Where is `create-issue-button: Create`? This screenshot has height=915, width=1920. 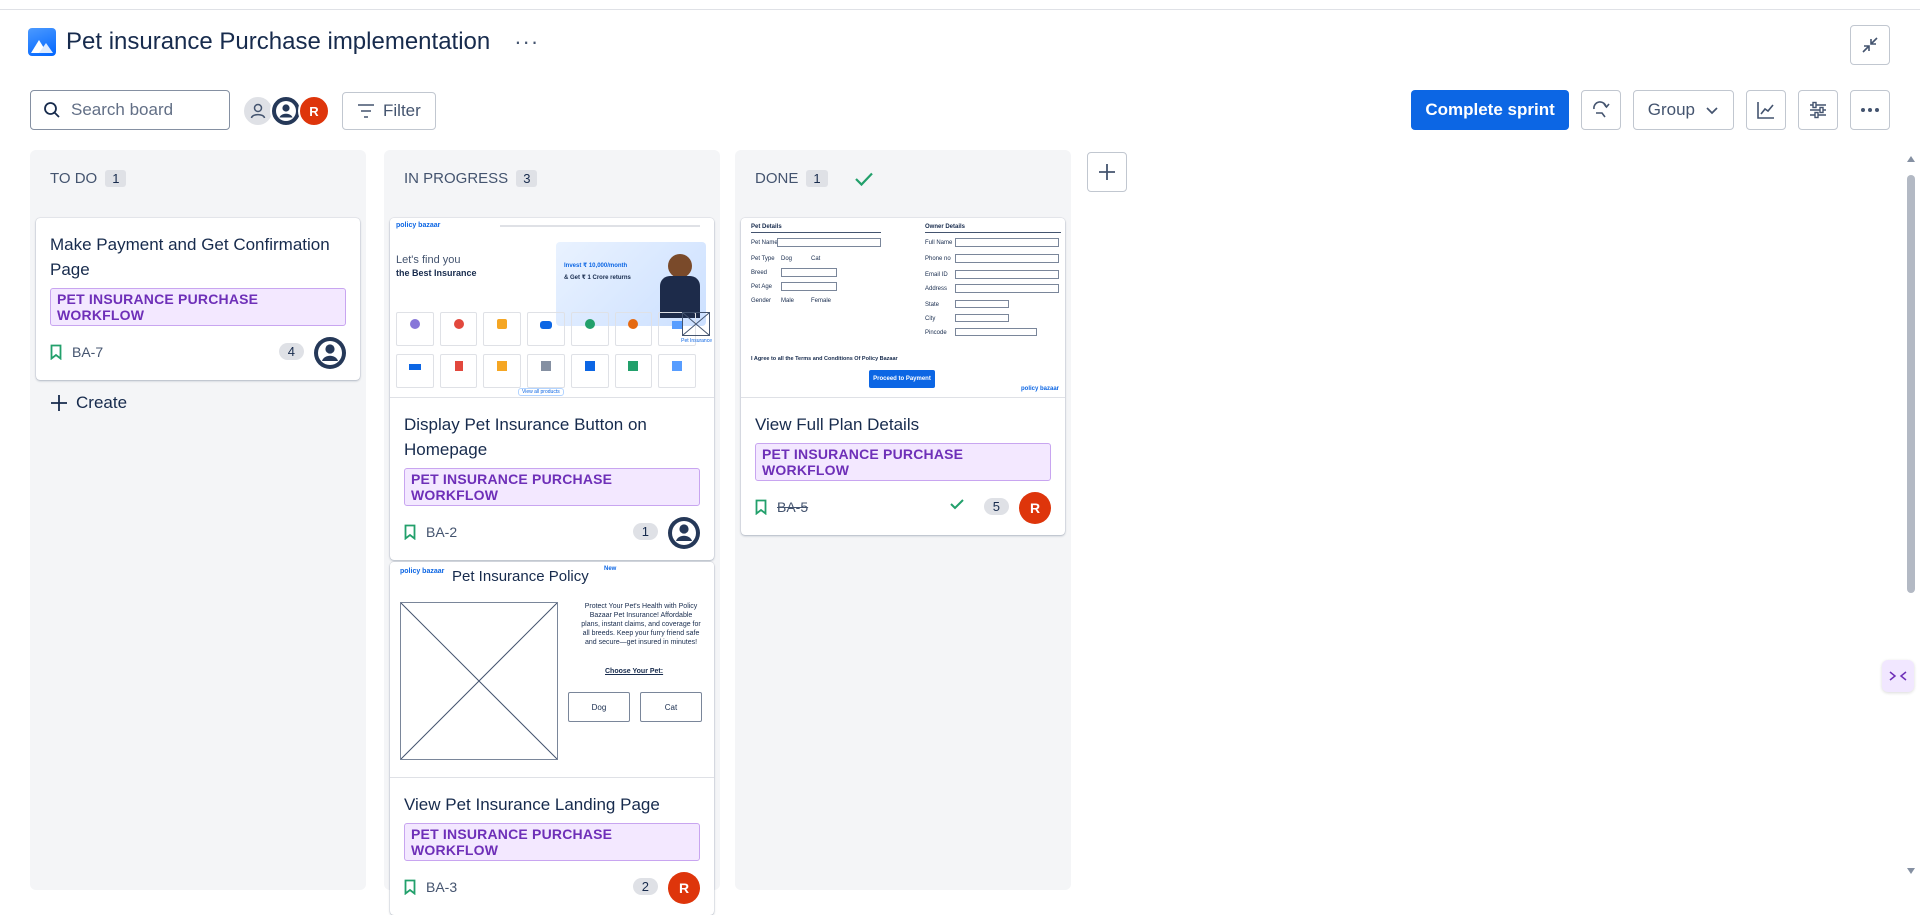 create-issue-button: Create is located at coordinates (88, 403).